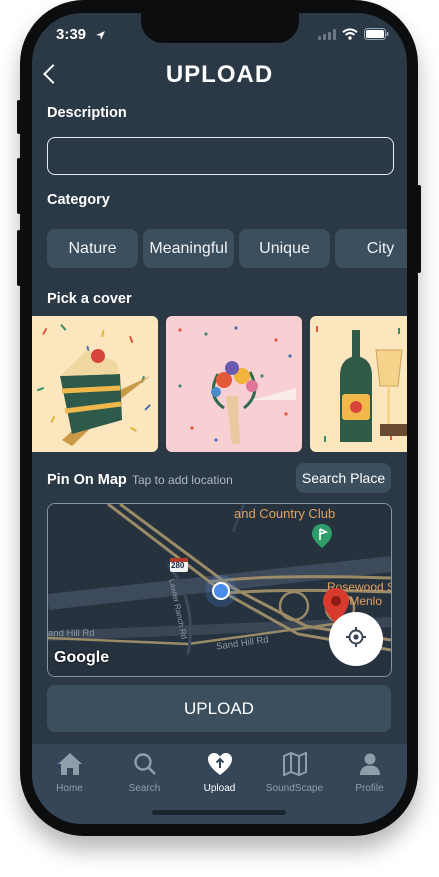  I want to click on tab-upload-label: Upload, so click(219, 788).